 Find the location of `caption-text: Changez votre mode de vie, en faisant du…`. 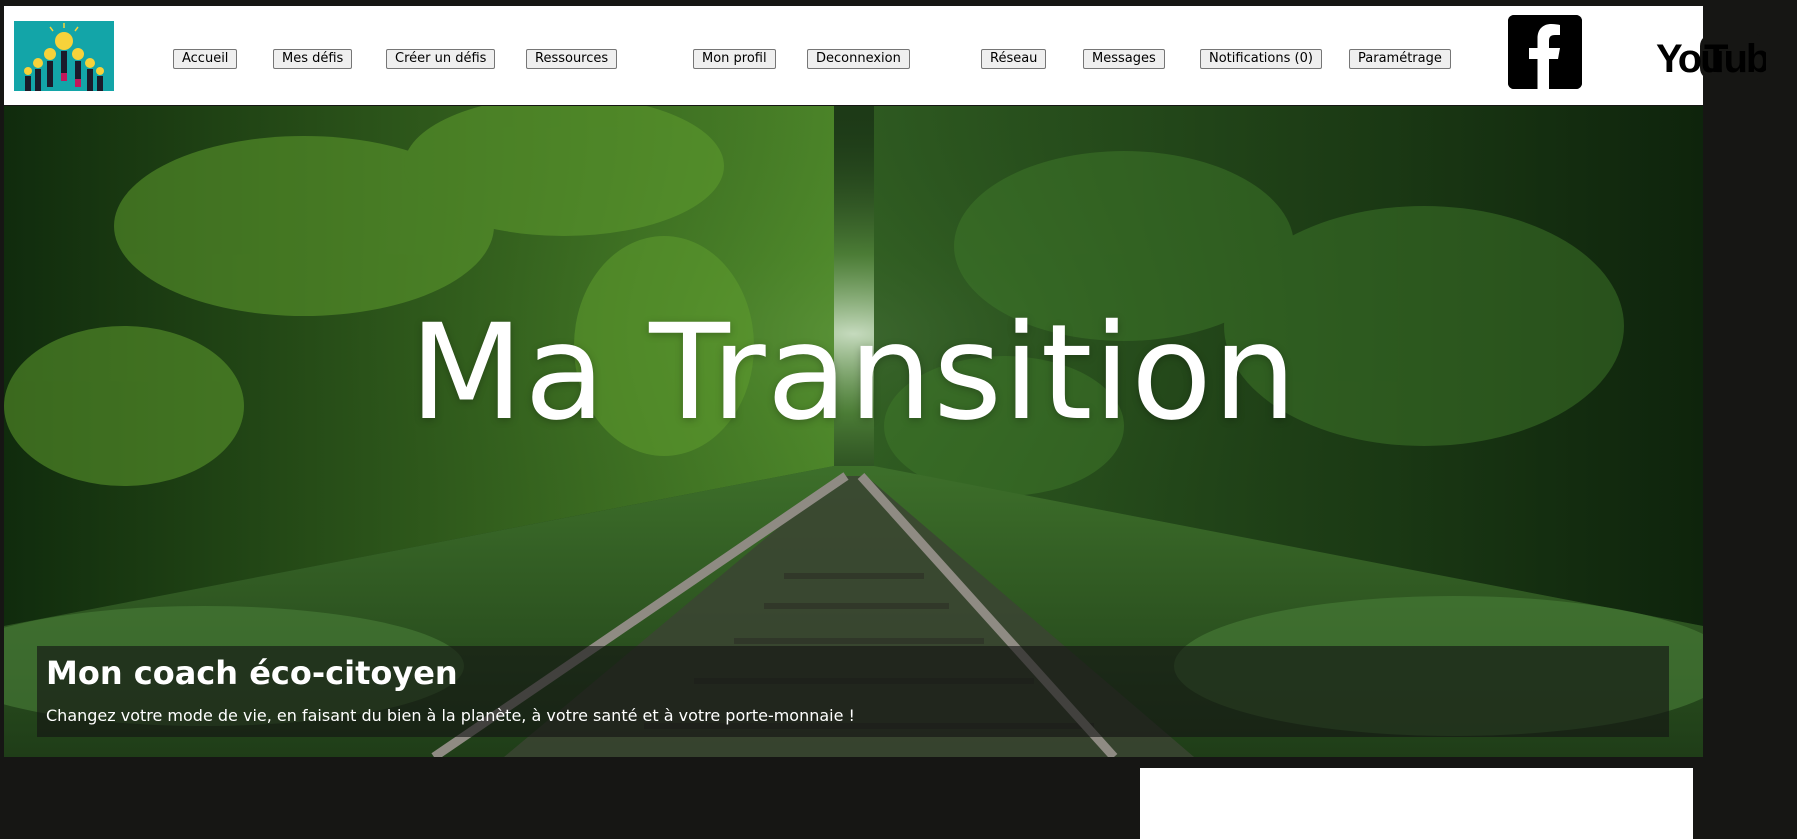

caption-text: Changez votre mode de vie, en faisant du… is located at coordinates (450, 715).